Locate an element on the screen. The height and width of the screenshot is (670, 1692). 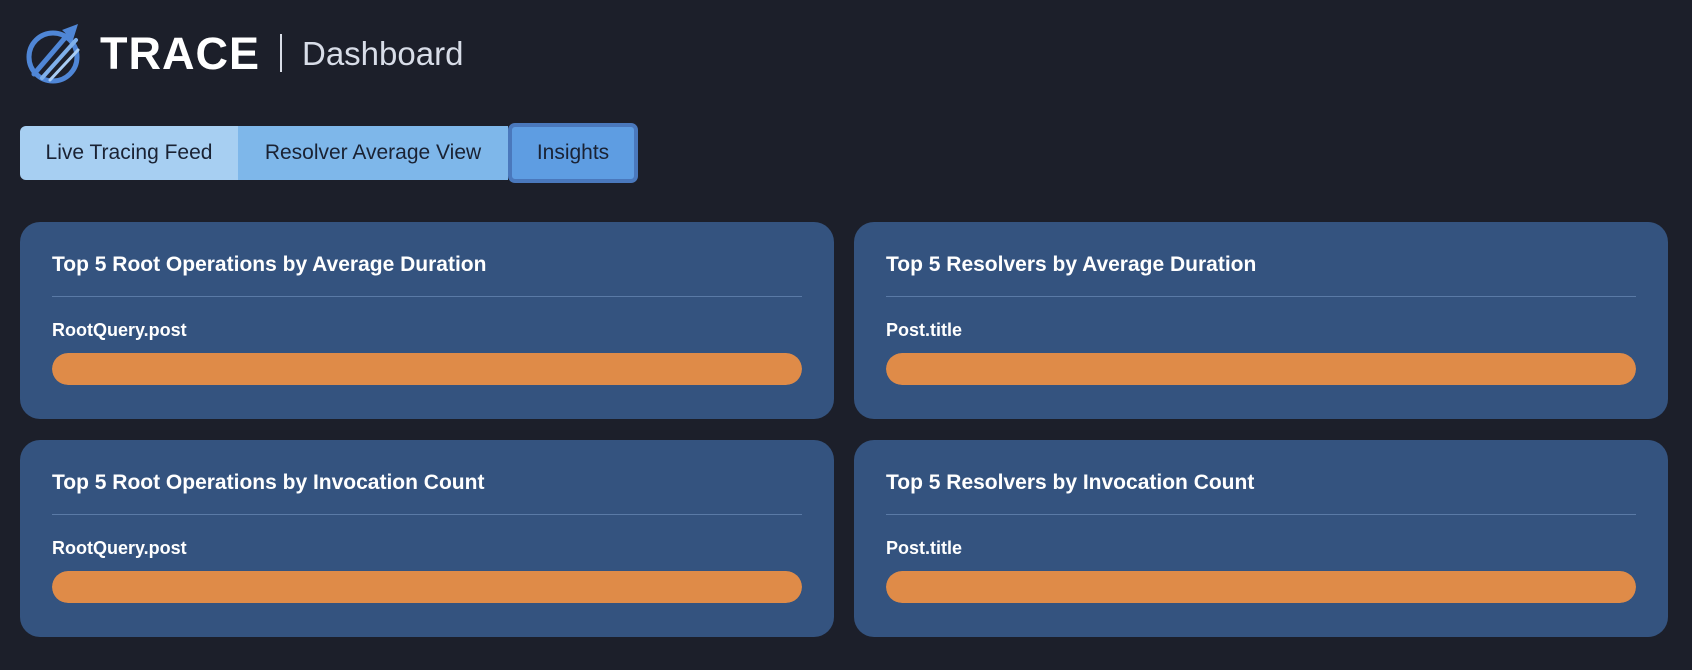
page-subtitle: Dashboard is located at coordinates (383, 53).